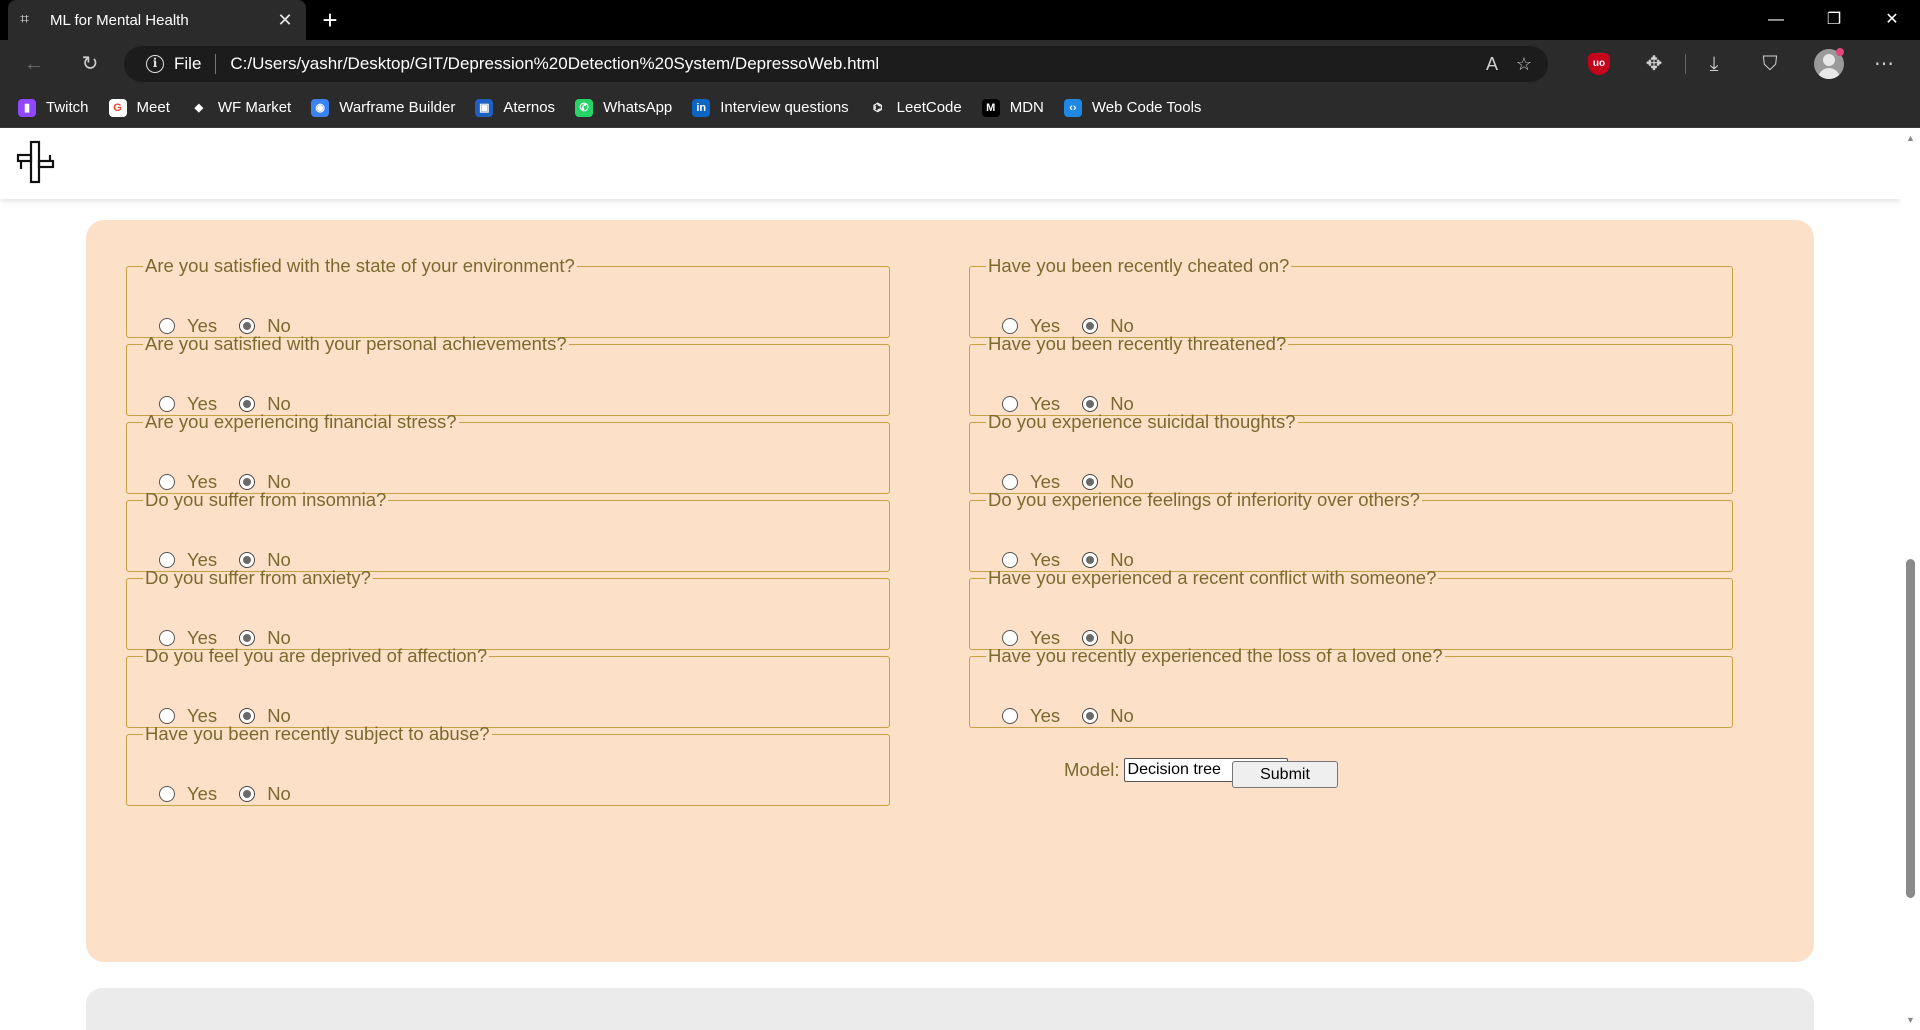 Image resolution: width=1920 pixels, height=1030 pixels. I want to click on bookmark-item: ✆ WhatsApp, so click(624, 107).